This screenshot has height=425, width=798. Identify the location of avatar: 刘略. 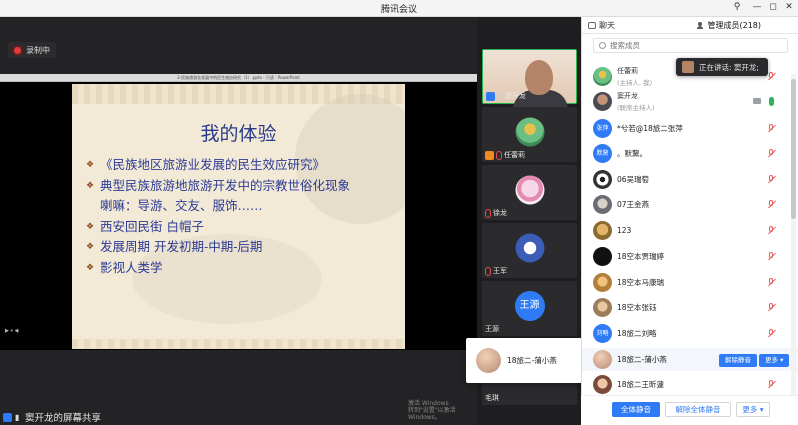
(602, 333).